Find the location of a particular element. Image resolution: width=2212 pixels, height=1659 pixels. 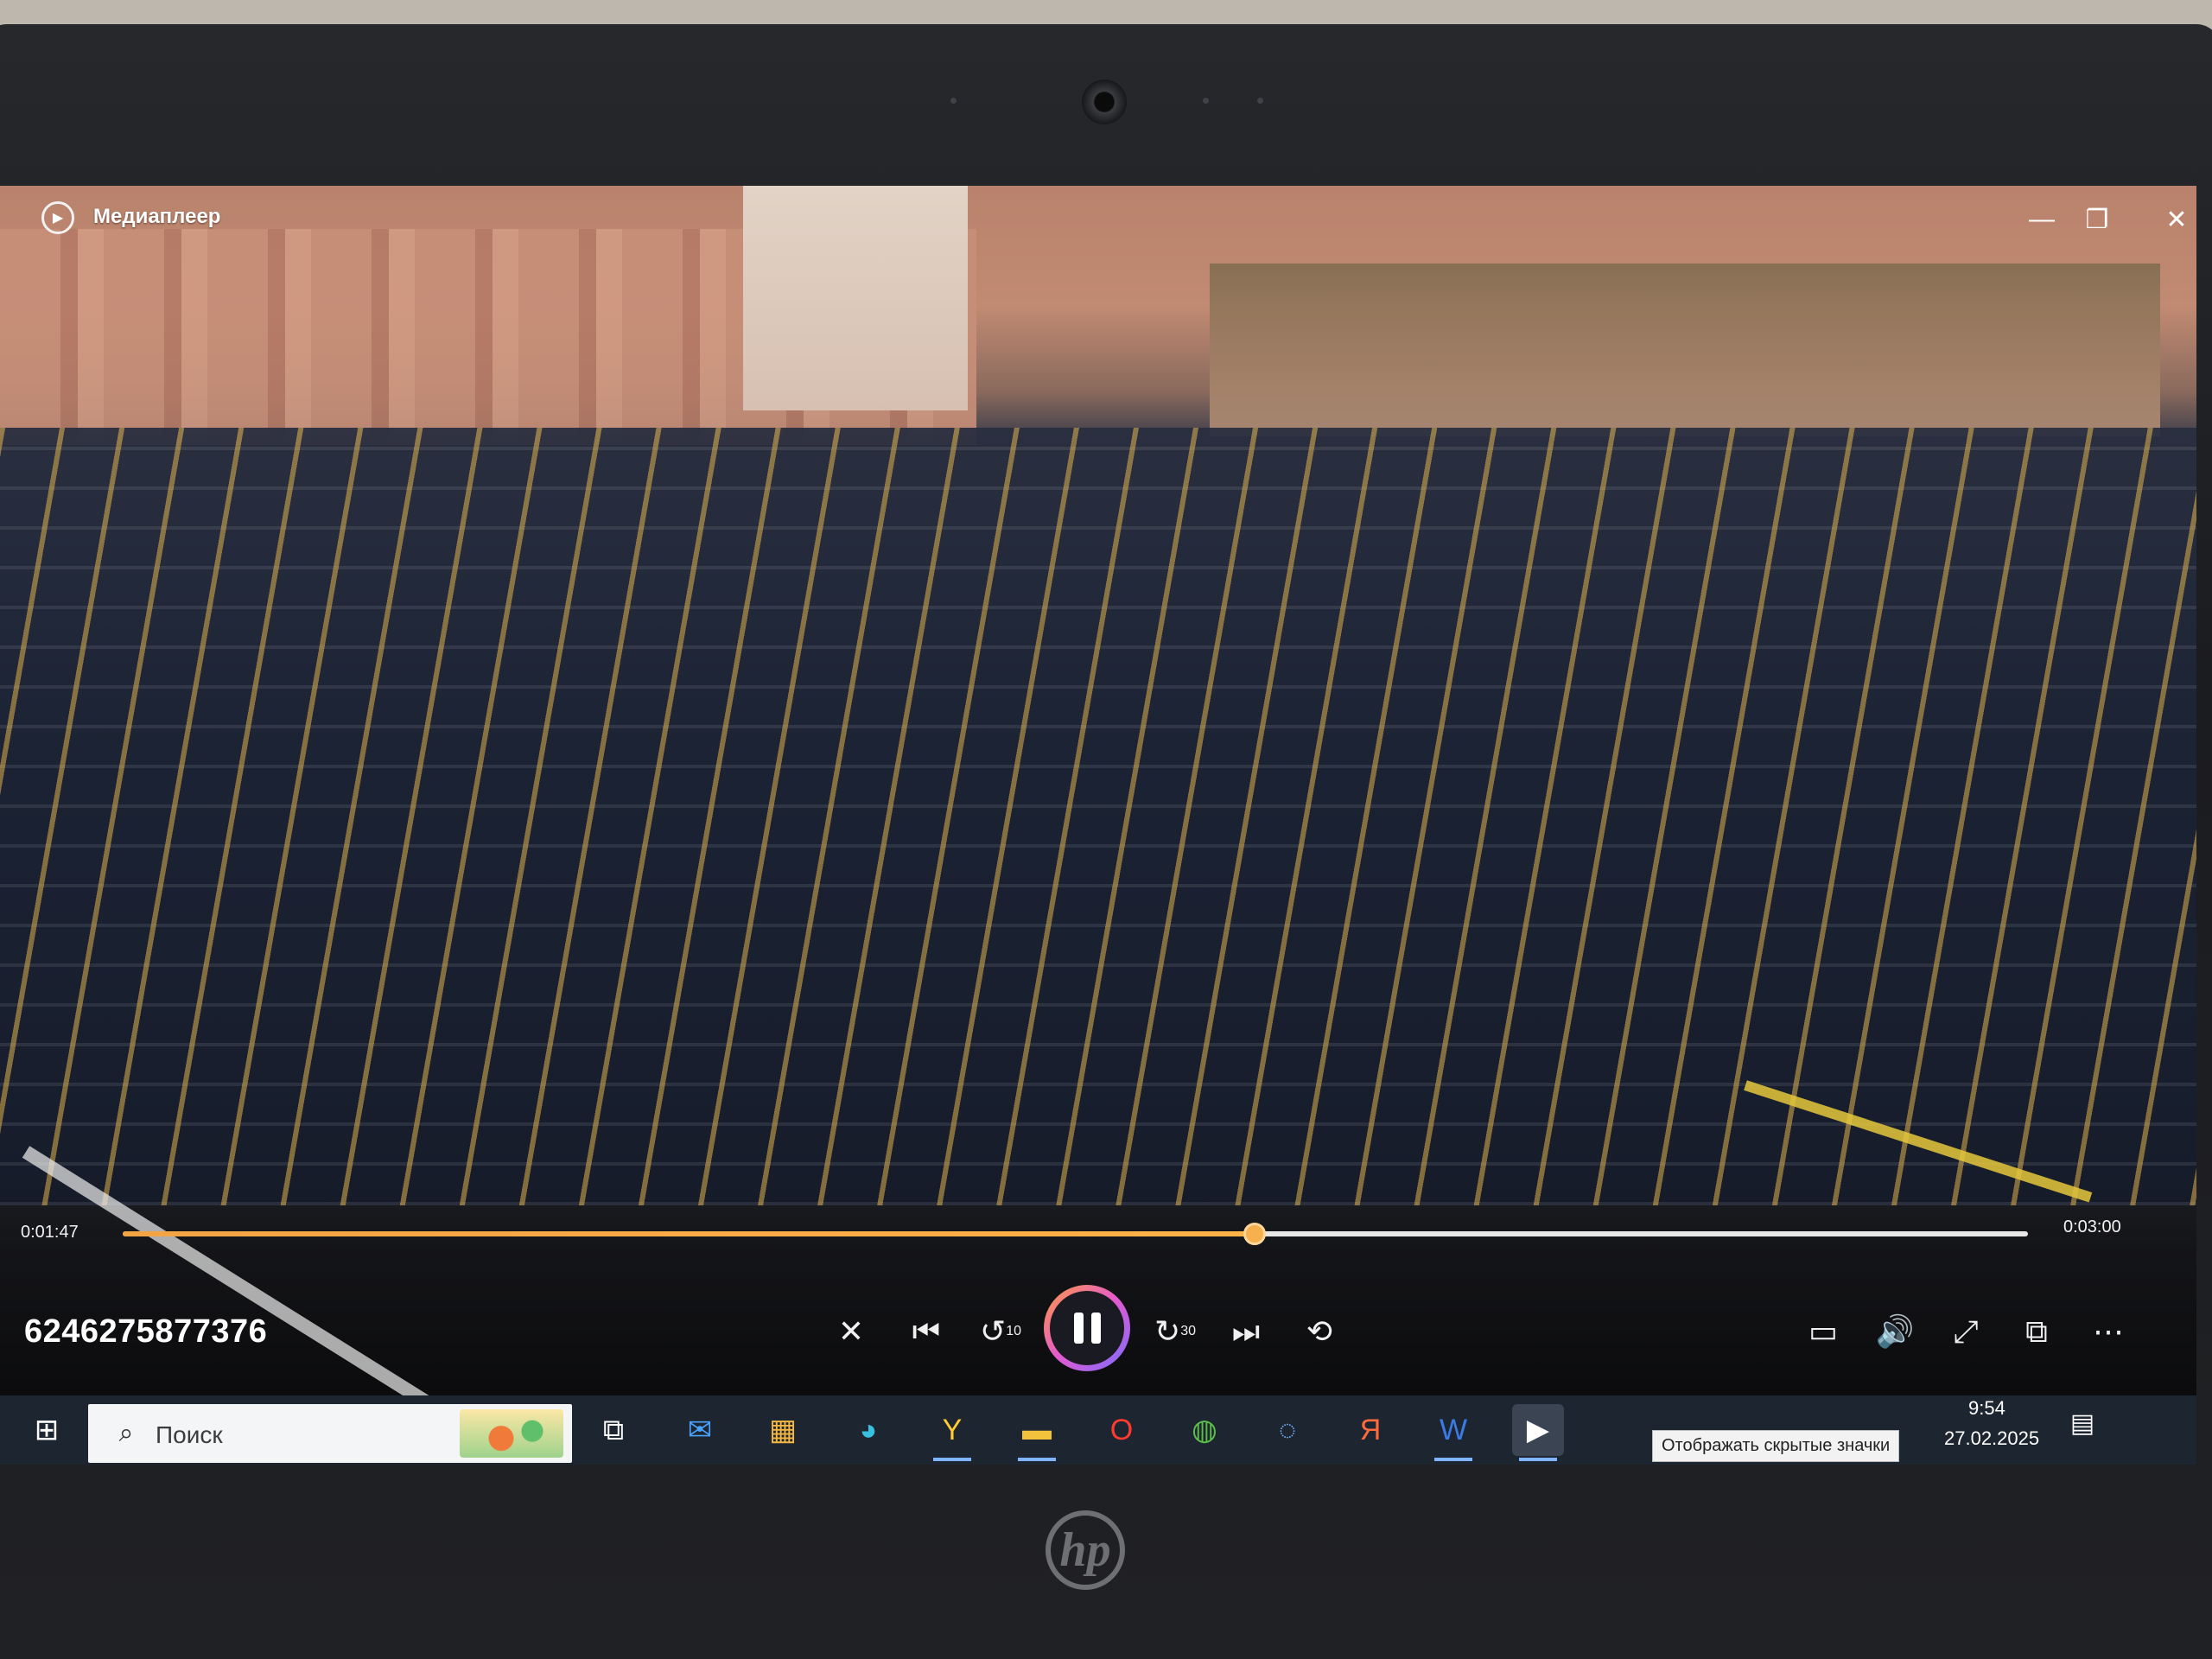

notifications-button: ▤ is located at coordinates (2082, 1423).